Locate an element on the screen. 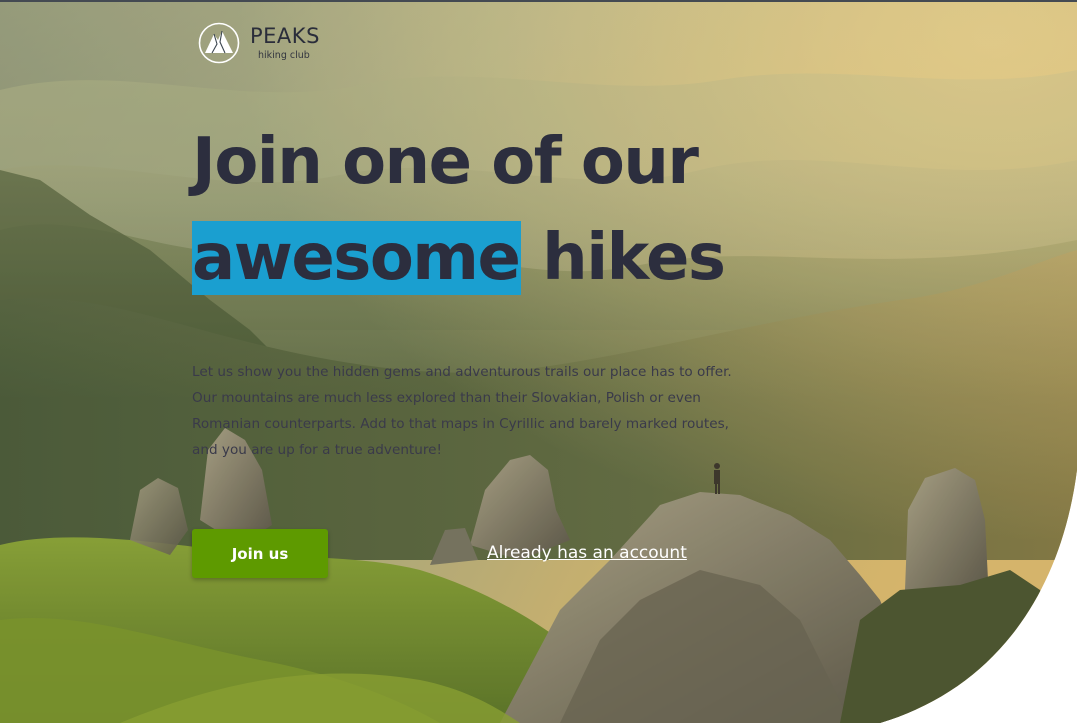  hero-headline: Join one of our awesome hikes is located at coordinates (459, 210).